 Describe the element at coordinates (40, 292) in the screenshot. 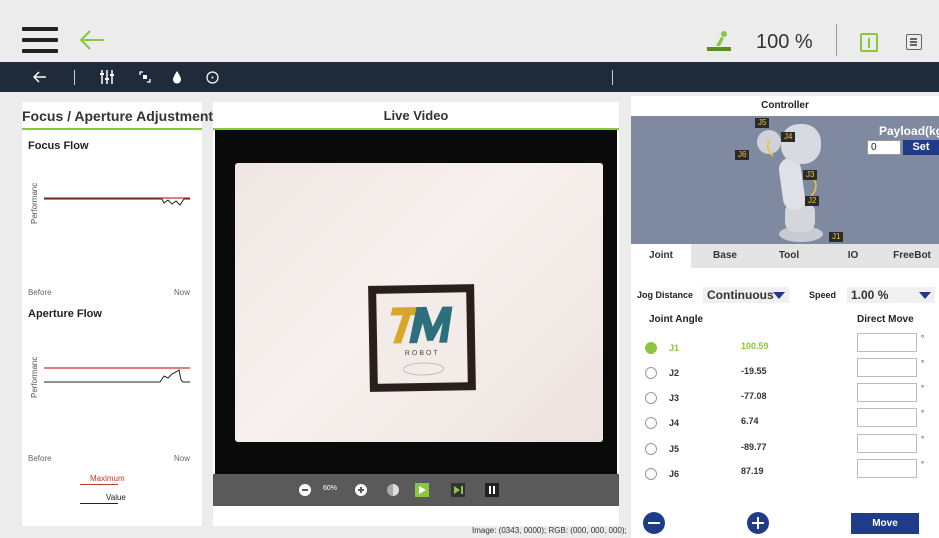

I see `focus-x-before: Before` at that location.